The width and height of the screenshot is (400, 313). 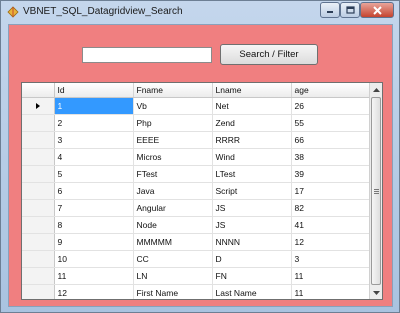 What do you see at coordinates (350, 10) in the screenshot?
I see `maximize-button` at bounding box center [350, 10].